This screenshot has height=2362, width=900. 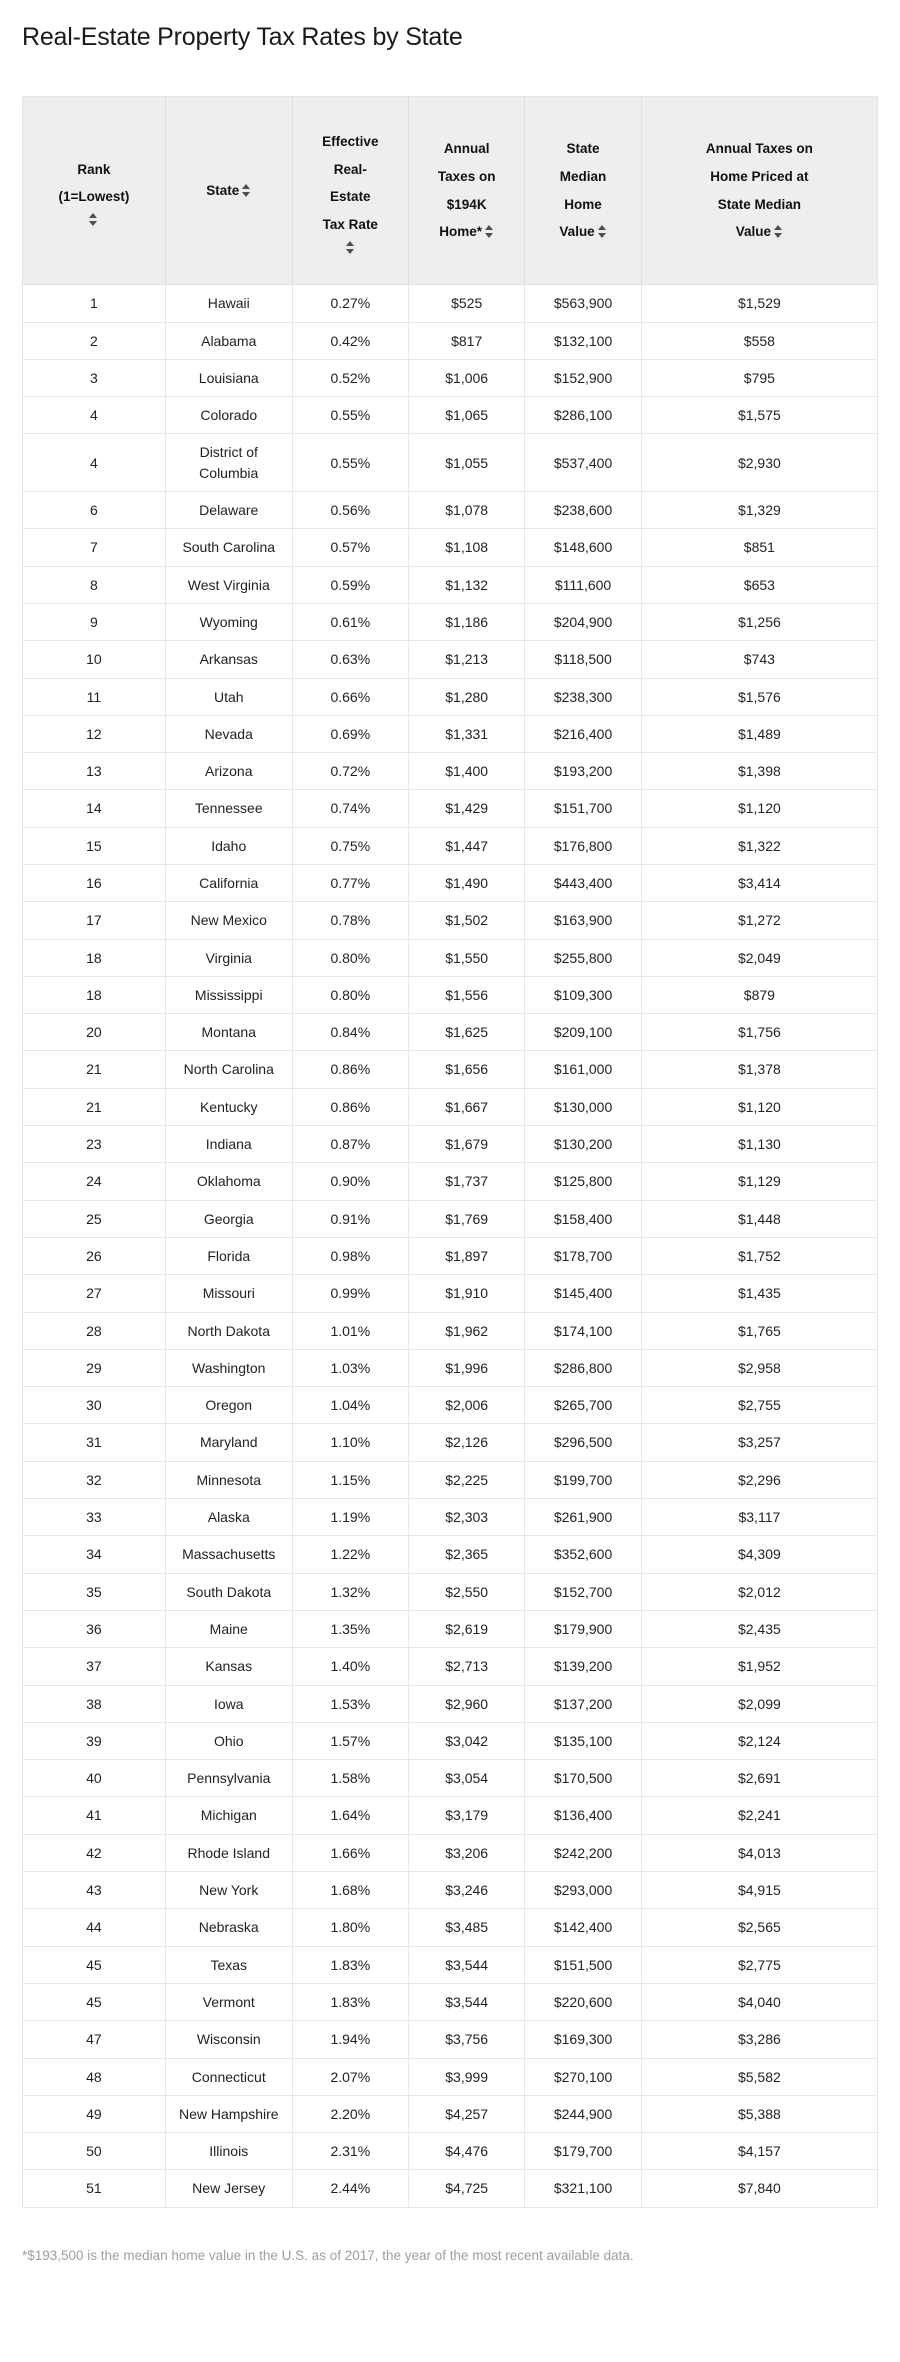 What do you see at coordinates (583, 378) in the screenshot?
I see `cell-state-median-home-value: $152,900` at bounding box center [583, 378].